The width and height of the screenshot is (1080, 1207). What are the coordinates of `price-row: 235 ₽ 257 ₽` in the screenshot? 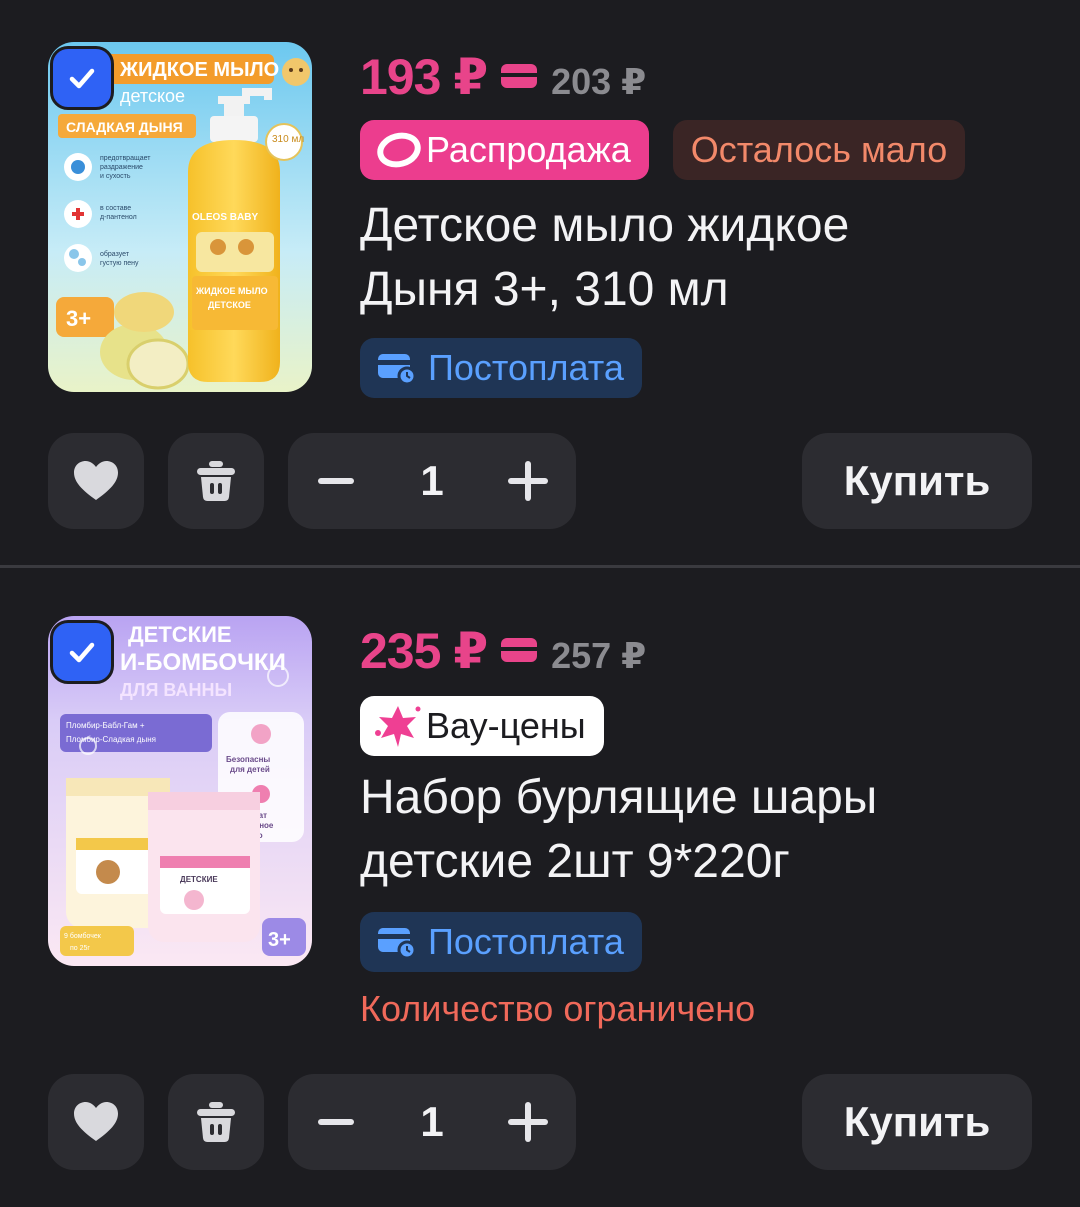 It's located at (503, 651).